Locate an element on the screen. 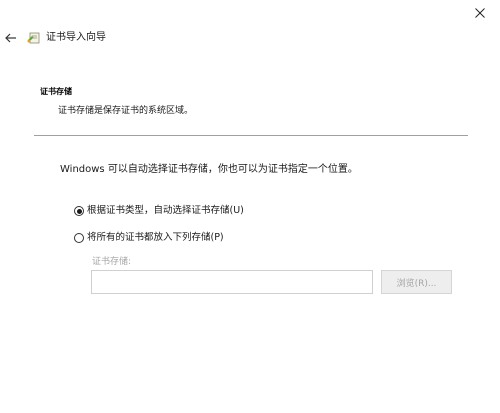  close-icon is located at coordinates (480, 13).